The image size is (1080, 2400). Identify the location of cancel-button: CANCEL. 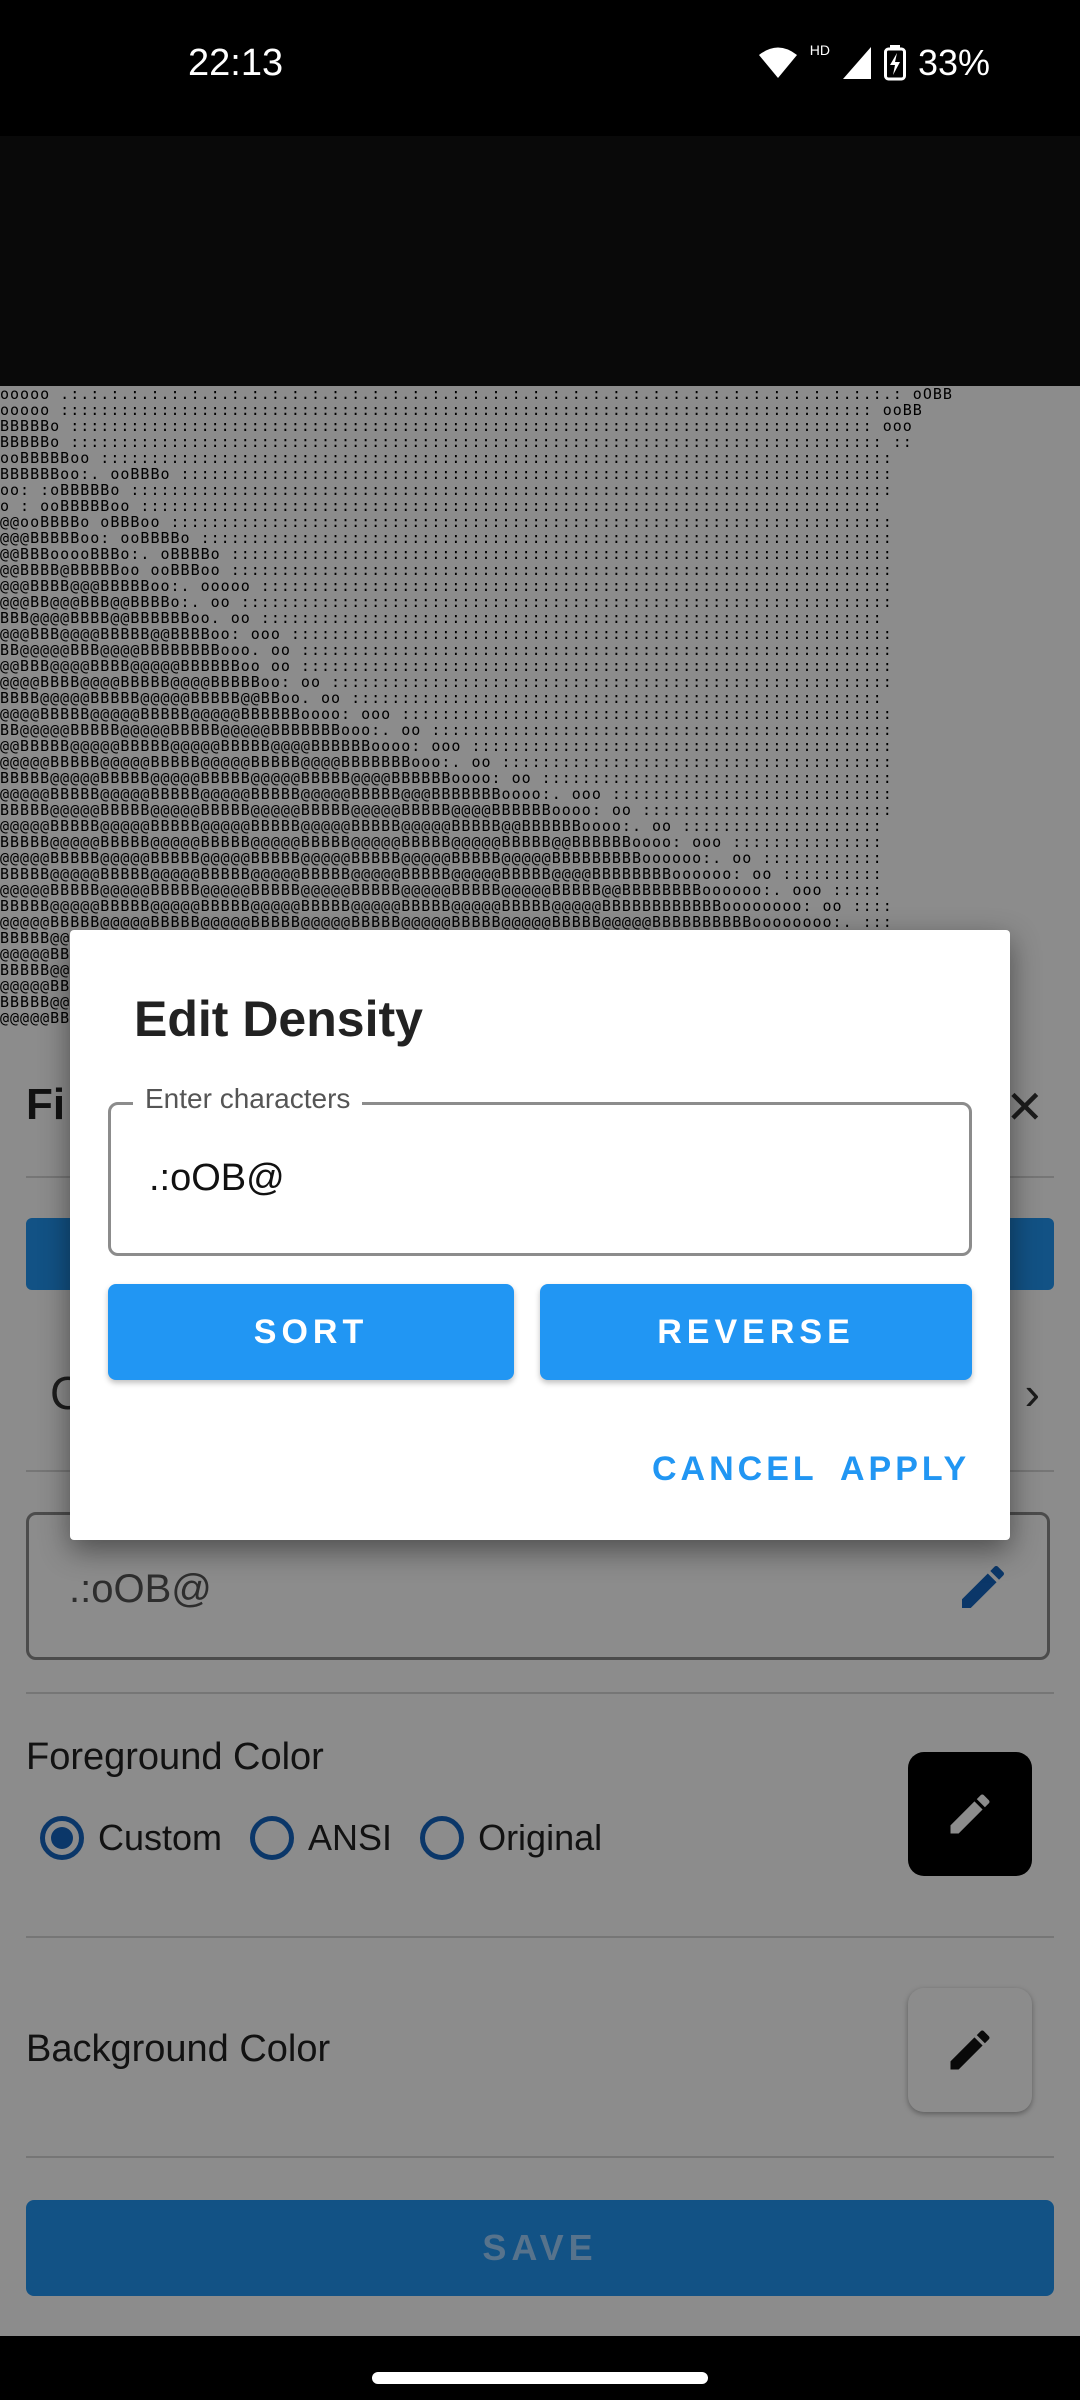
(735, 1469).